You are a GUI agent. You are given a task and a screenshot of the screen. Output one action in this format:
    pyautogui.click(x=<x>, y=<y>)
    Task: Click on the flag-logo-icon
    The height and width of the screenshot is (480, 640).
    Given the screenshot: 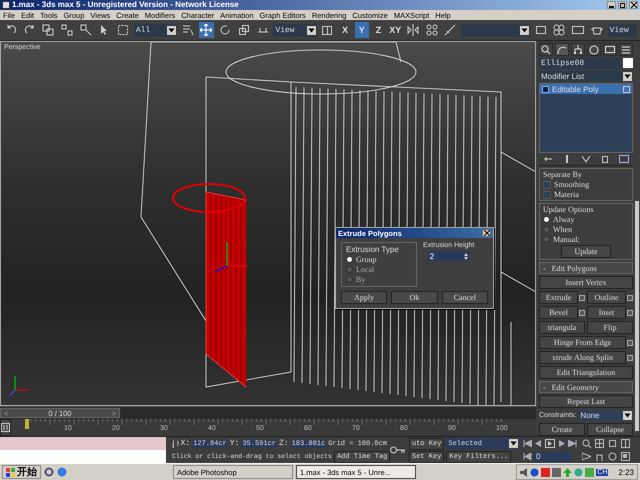 What is the action you would take?
    pyautogui.click(x=10, y=472)
    